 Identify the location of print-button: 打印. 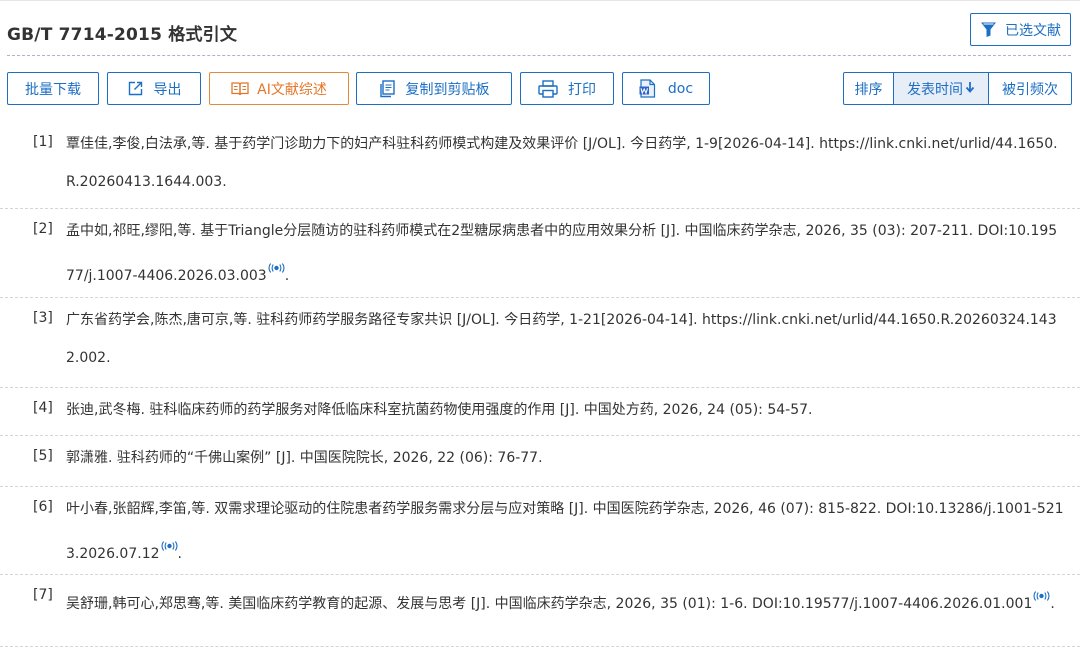
(567, 88).